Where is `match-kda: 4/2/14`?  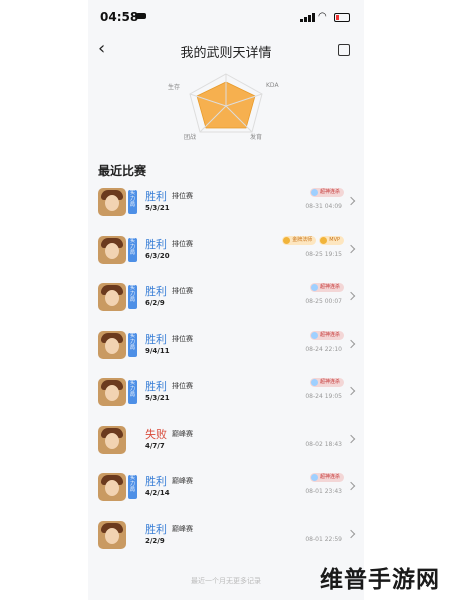
match-kda: 4/2/14 is located at coordinates (157, 493).